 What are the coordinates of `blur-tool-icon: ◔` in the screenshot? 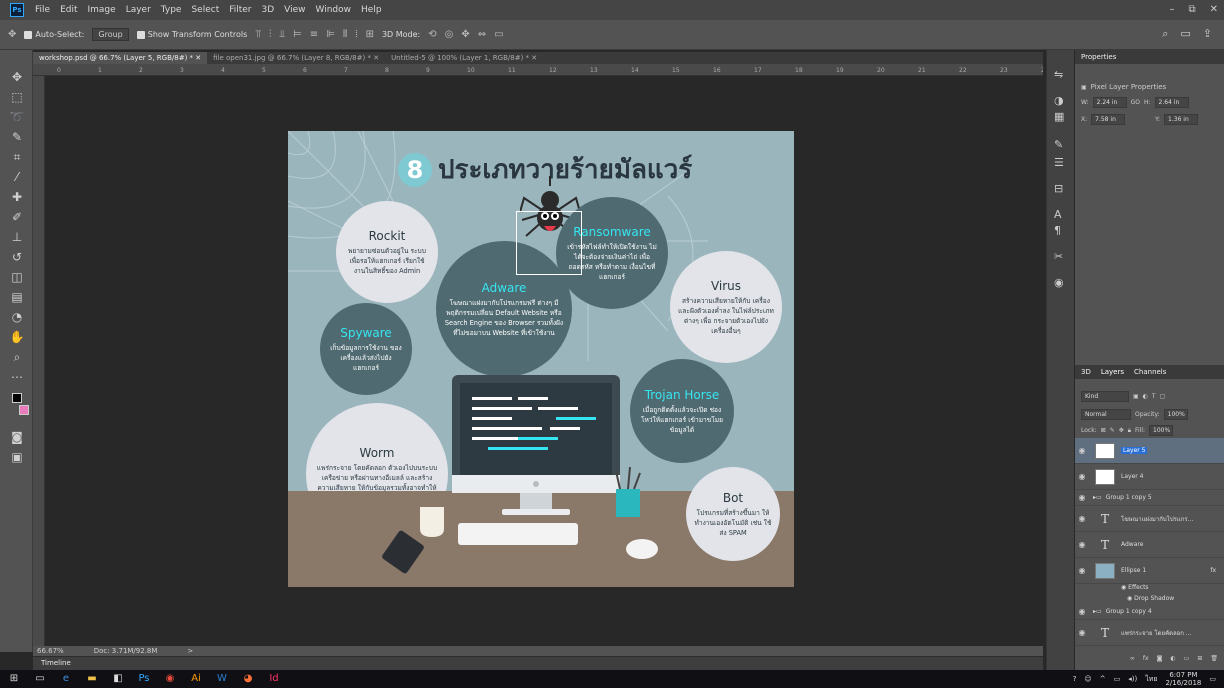 It's located at (17, 317).